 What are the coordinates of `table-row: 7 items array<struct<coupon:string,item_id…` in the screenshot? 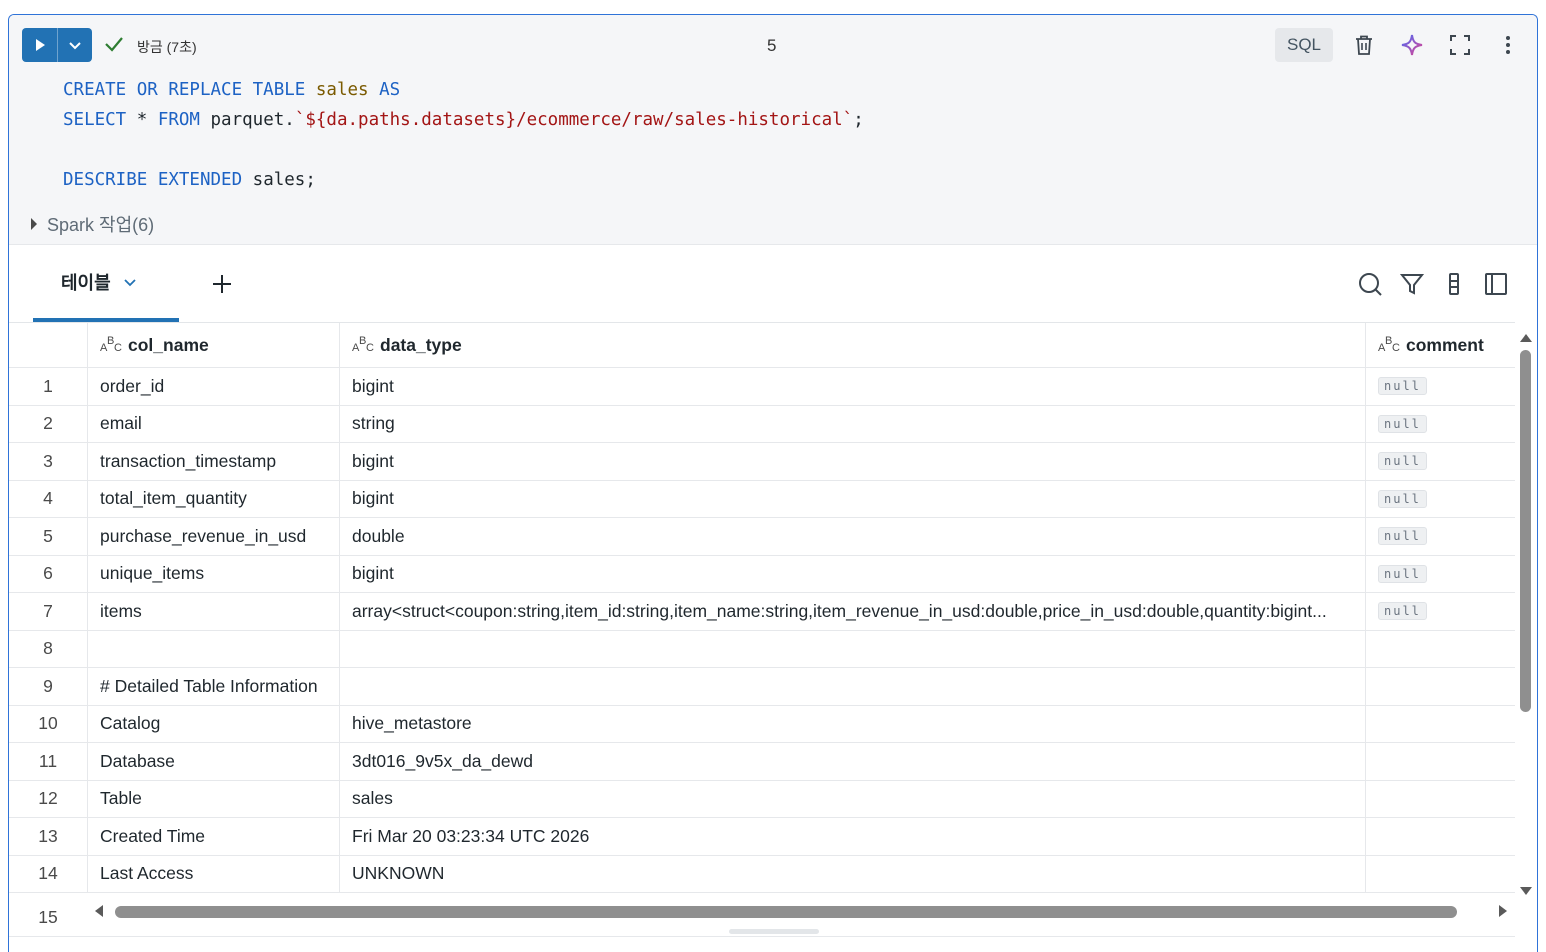 It's located at (762, 612).